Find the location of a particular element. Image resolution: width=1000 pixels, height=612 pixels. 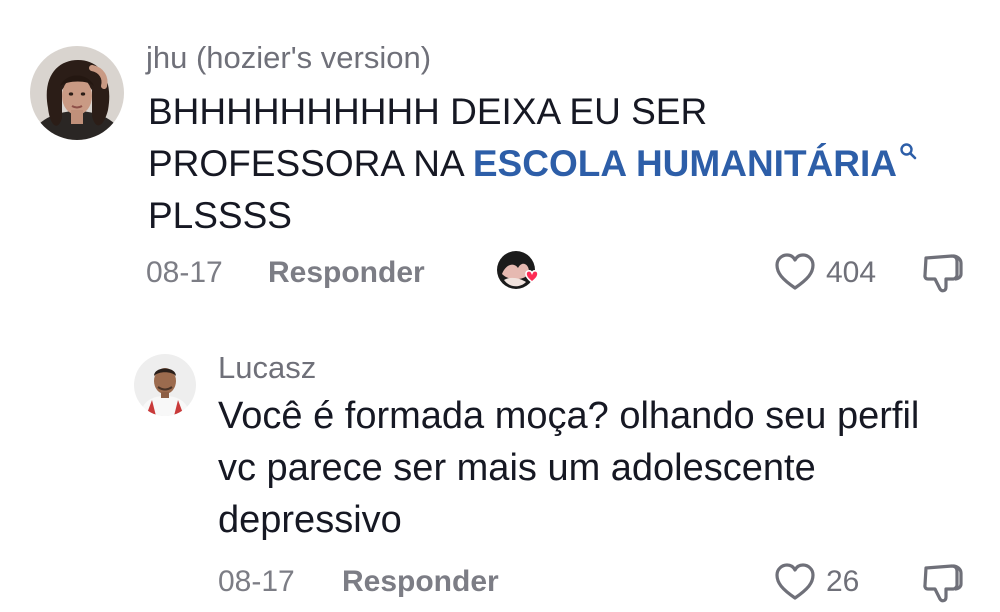

comment-text-segment: PROFESSORA NA is located at coordinates (310, 163).